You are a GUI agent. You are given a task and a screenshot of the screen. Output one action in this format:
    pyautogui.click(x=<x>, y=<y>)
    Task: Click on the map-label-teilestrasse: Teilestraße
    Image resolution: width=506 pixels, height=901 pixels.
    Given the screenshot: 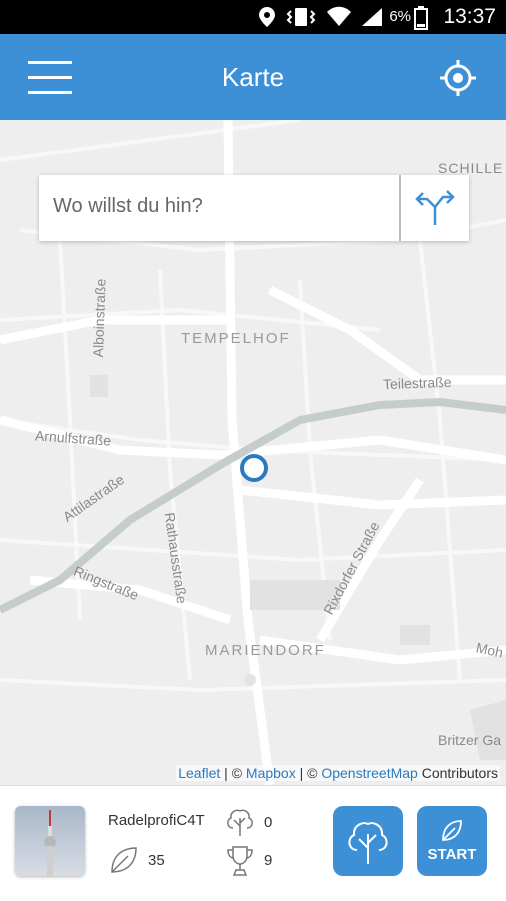 What is the action you would take?
    pyautogui.click(x=417, y=383)
    